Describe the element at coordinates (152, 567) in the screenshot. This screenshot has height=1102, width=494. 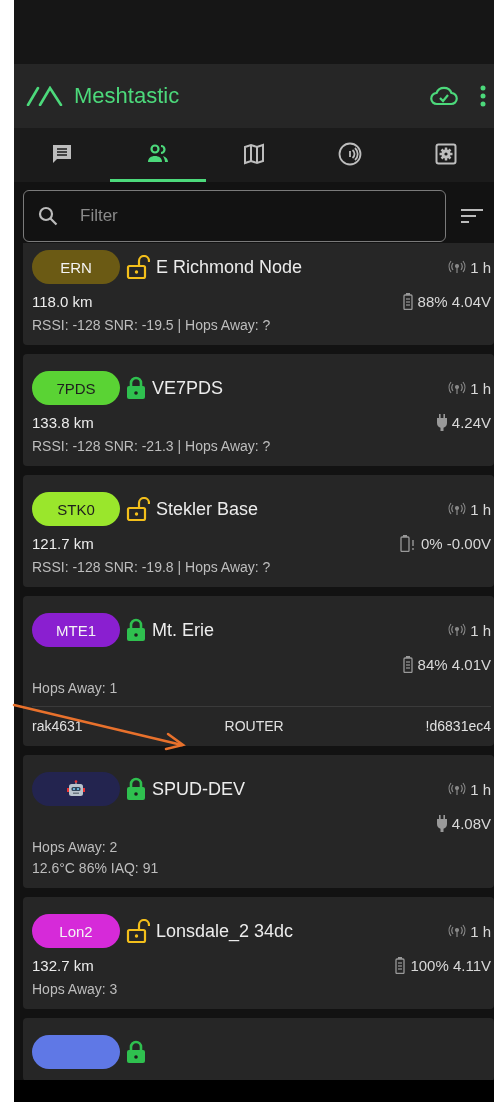
I see `node-info-text: RSSI: -128 SNR: -19.8 | Hops Away: ?` at that location.